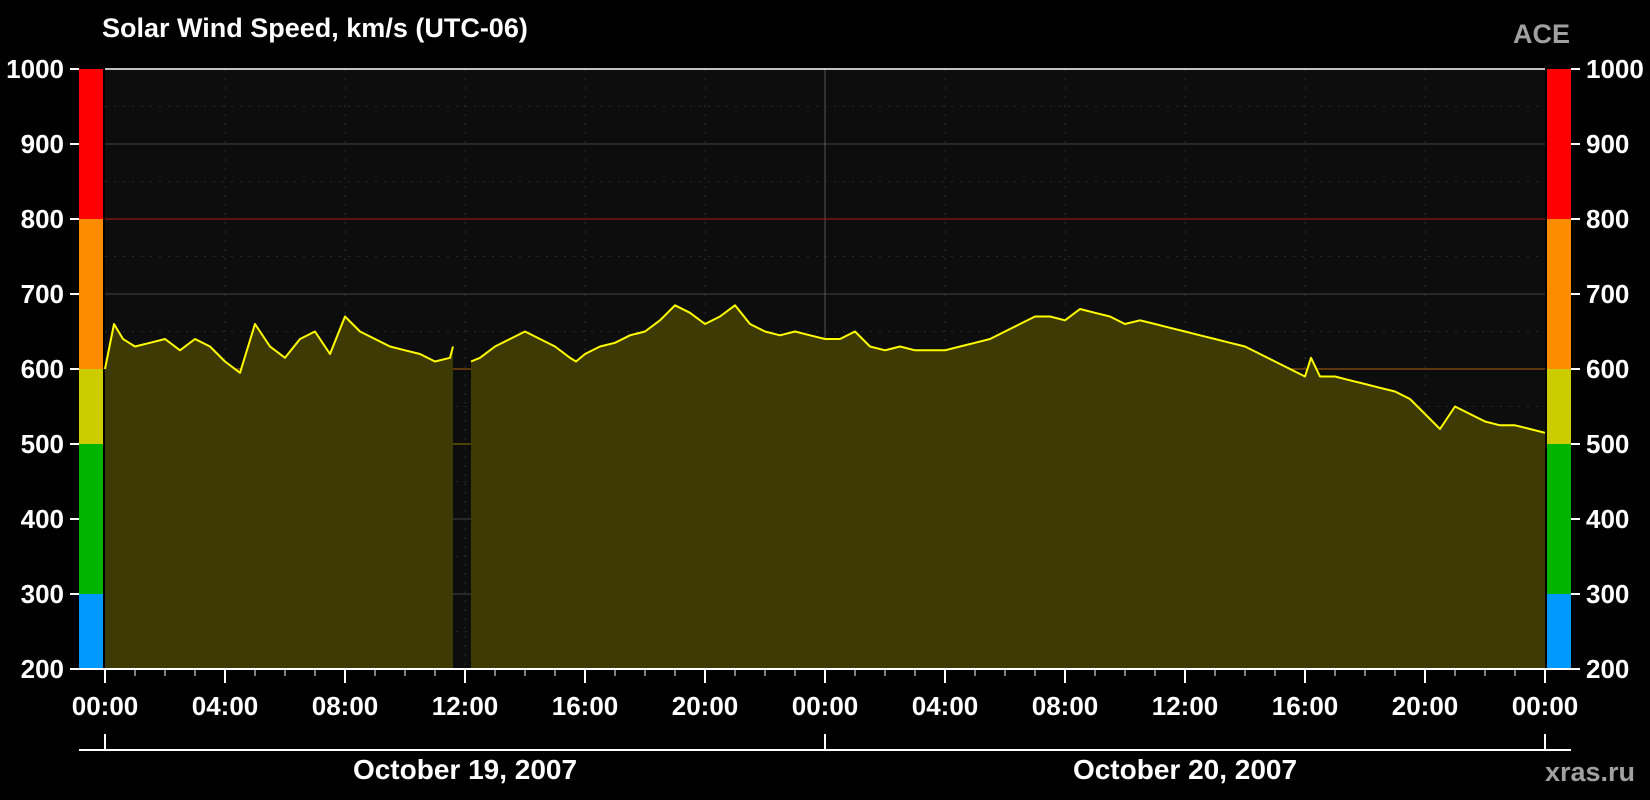 The height and width of the screenshot is (800, 1650). Describe the element at coordinates (42, 594) in the screenshot. I see `y-tick-label-left: 300` at that location.